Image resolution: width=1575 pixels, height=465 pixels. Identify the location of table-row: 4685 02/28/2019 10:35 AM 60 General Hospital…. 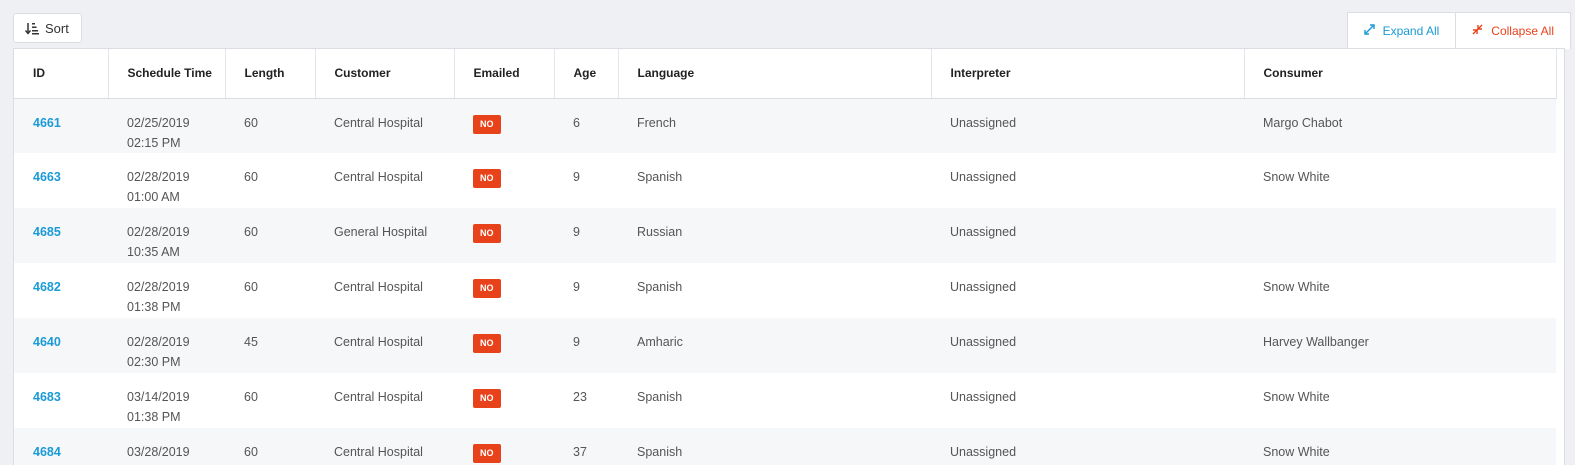
(785, 235).